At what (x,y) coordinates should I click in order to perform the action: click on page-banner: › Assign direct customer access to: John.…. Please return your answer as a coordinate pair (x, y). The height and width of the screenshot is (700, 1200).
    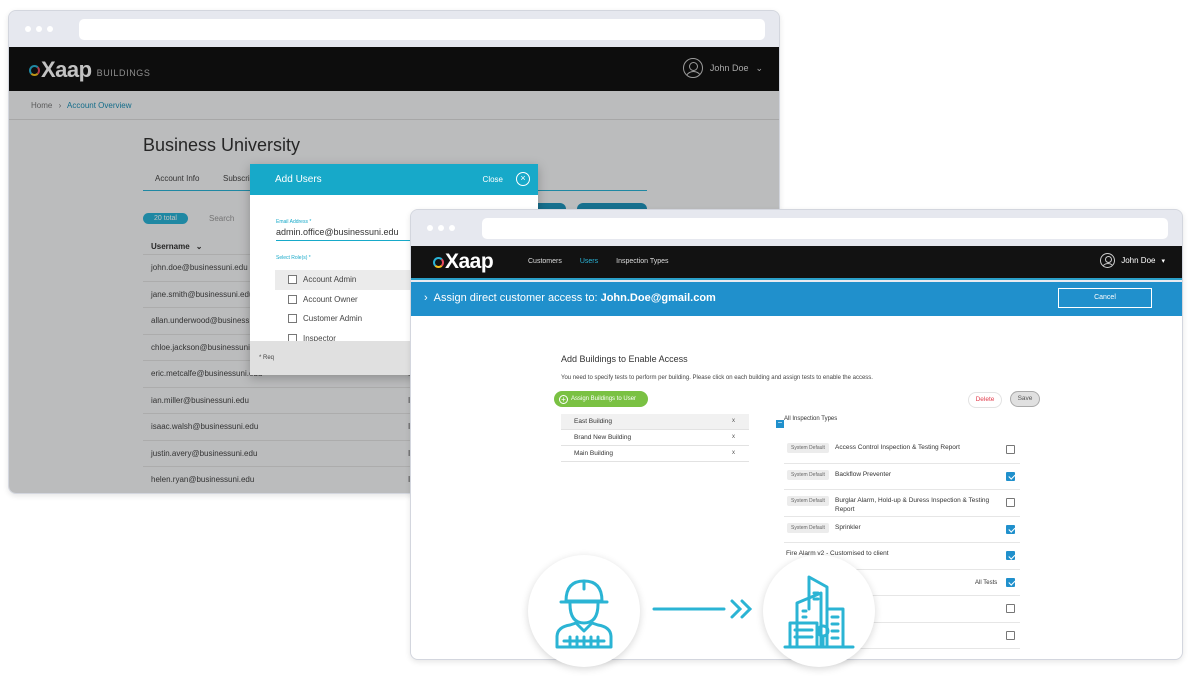
    Looking at the image, I should click on (796, 299).